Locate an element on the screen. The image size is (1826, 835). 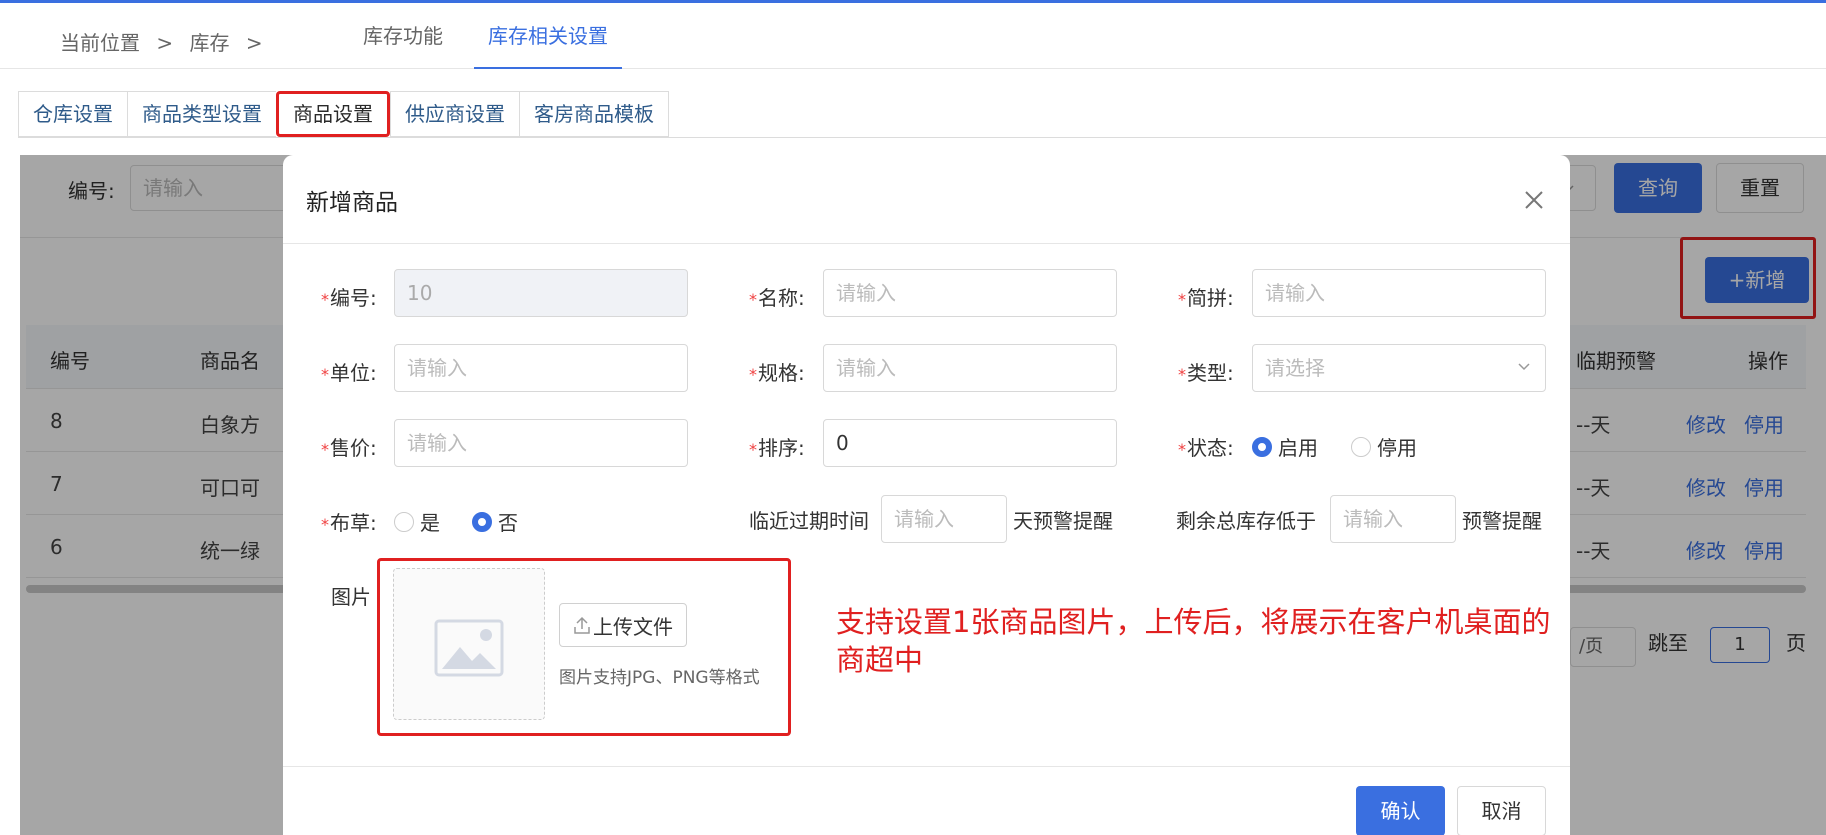
subtab-divider is located at coordinates (922, 137).